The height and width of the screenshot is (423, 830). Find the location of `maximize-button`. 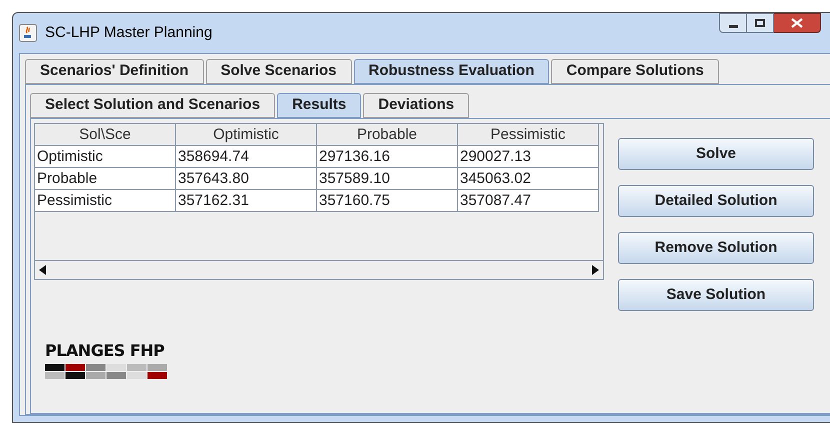

maximize-button is located at coordinates (760, 23).